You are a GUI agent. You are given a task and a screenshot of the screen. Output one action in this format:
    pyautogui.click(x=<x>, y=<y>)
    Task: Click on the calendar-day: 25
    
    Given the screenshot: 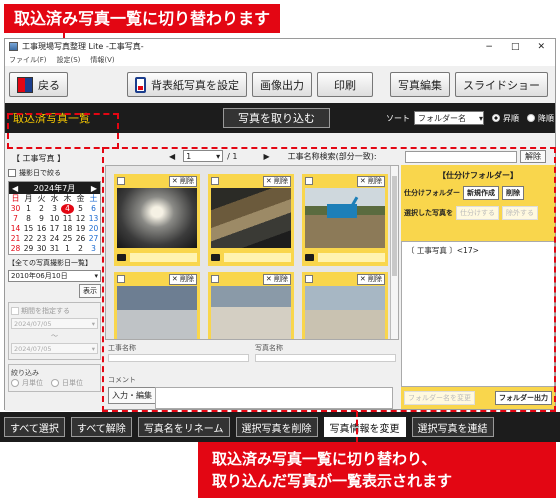 What is the action you would take?
    pyautogui.click(x=67, y=239)
    